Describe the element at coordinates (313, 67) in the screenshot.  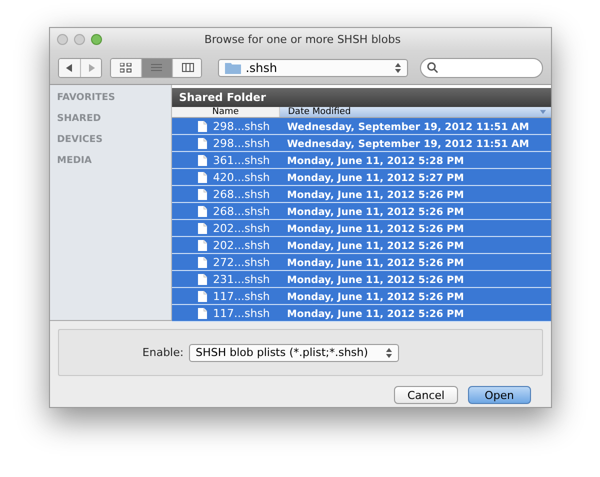
I see `location-popup: .shsh` at that location.